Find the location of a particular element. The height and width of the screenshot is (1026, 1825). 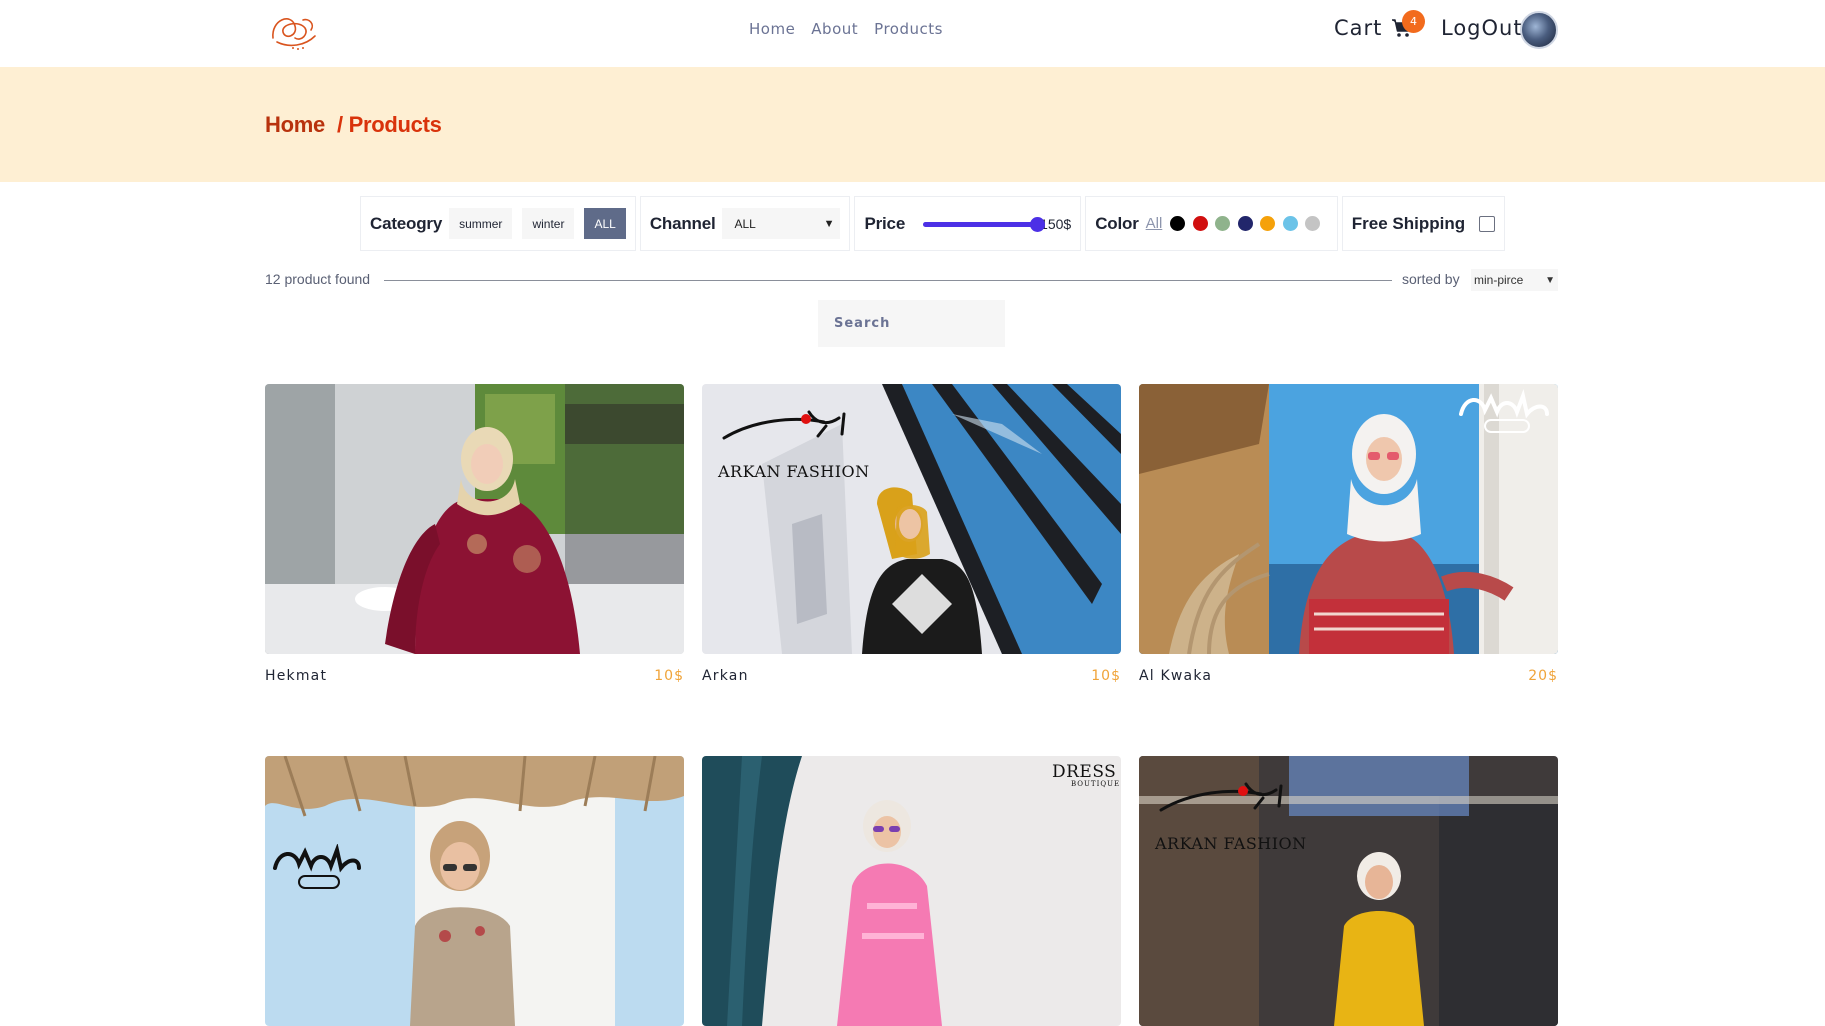

product-image: DRESS BOUTIQUE is located at coordinates (911, 891).